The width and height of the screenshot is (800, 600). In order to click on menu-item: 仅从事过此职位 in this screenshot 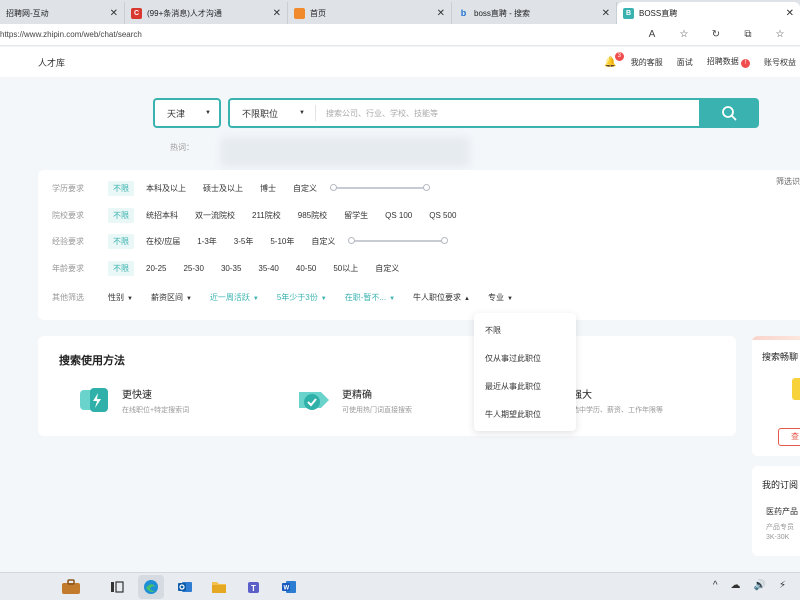, I will do `click(525, 359)`.